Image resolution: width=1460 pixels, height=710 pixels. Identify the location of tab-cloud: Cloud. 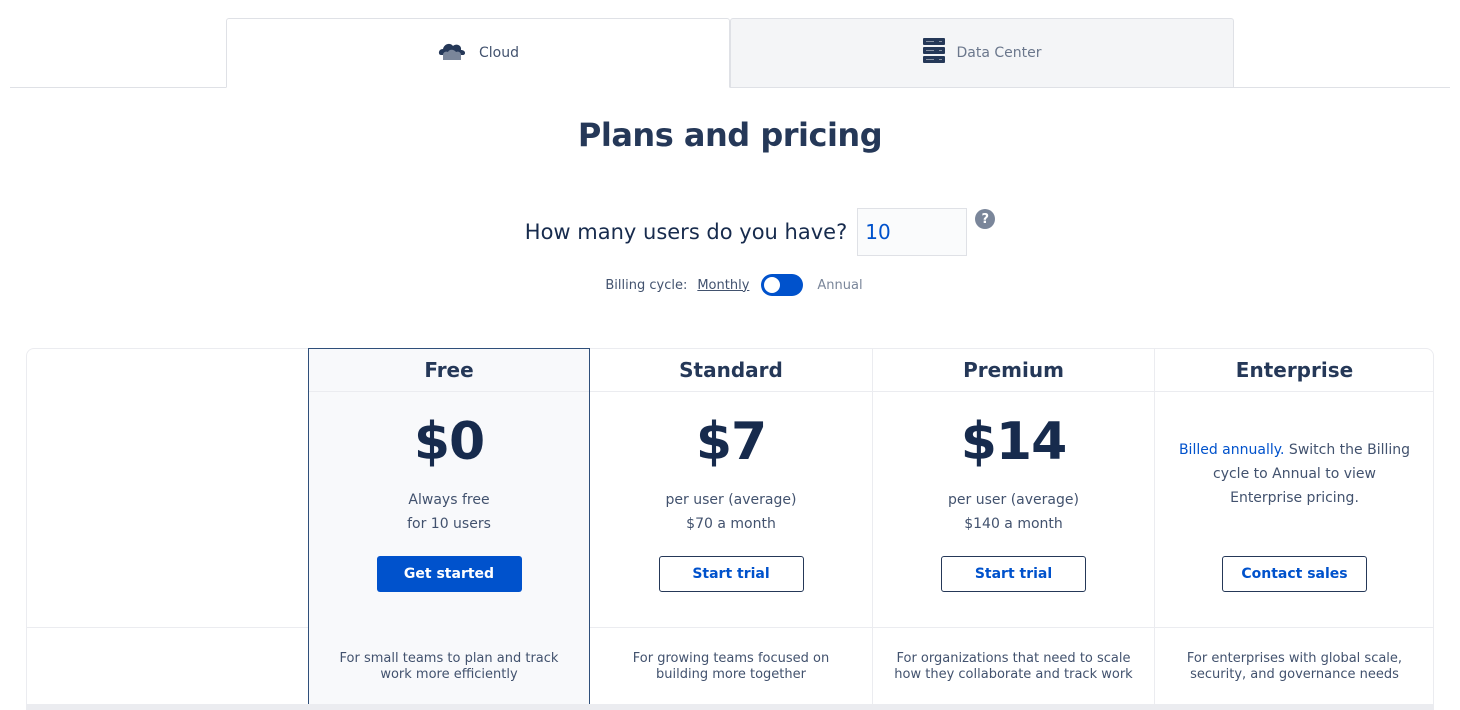
(478, 53).